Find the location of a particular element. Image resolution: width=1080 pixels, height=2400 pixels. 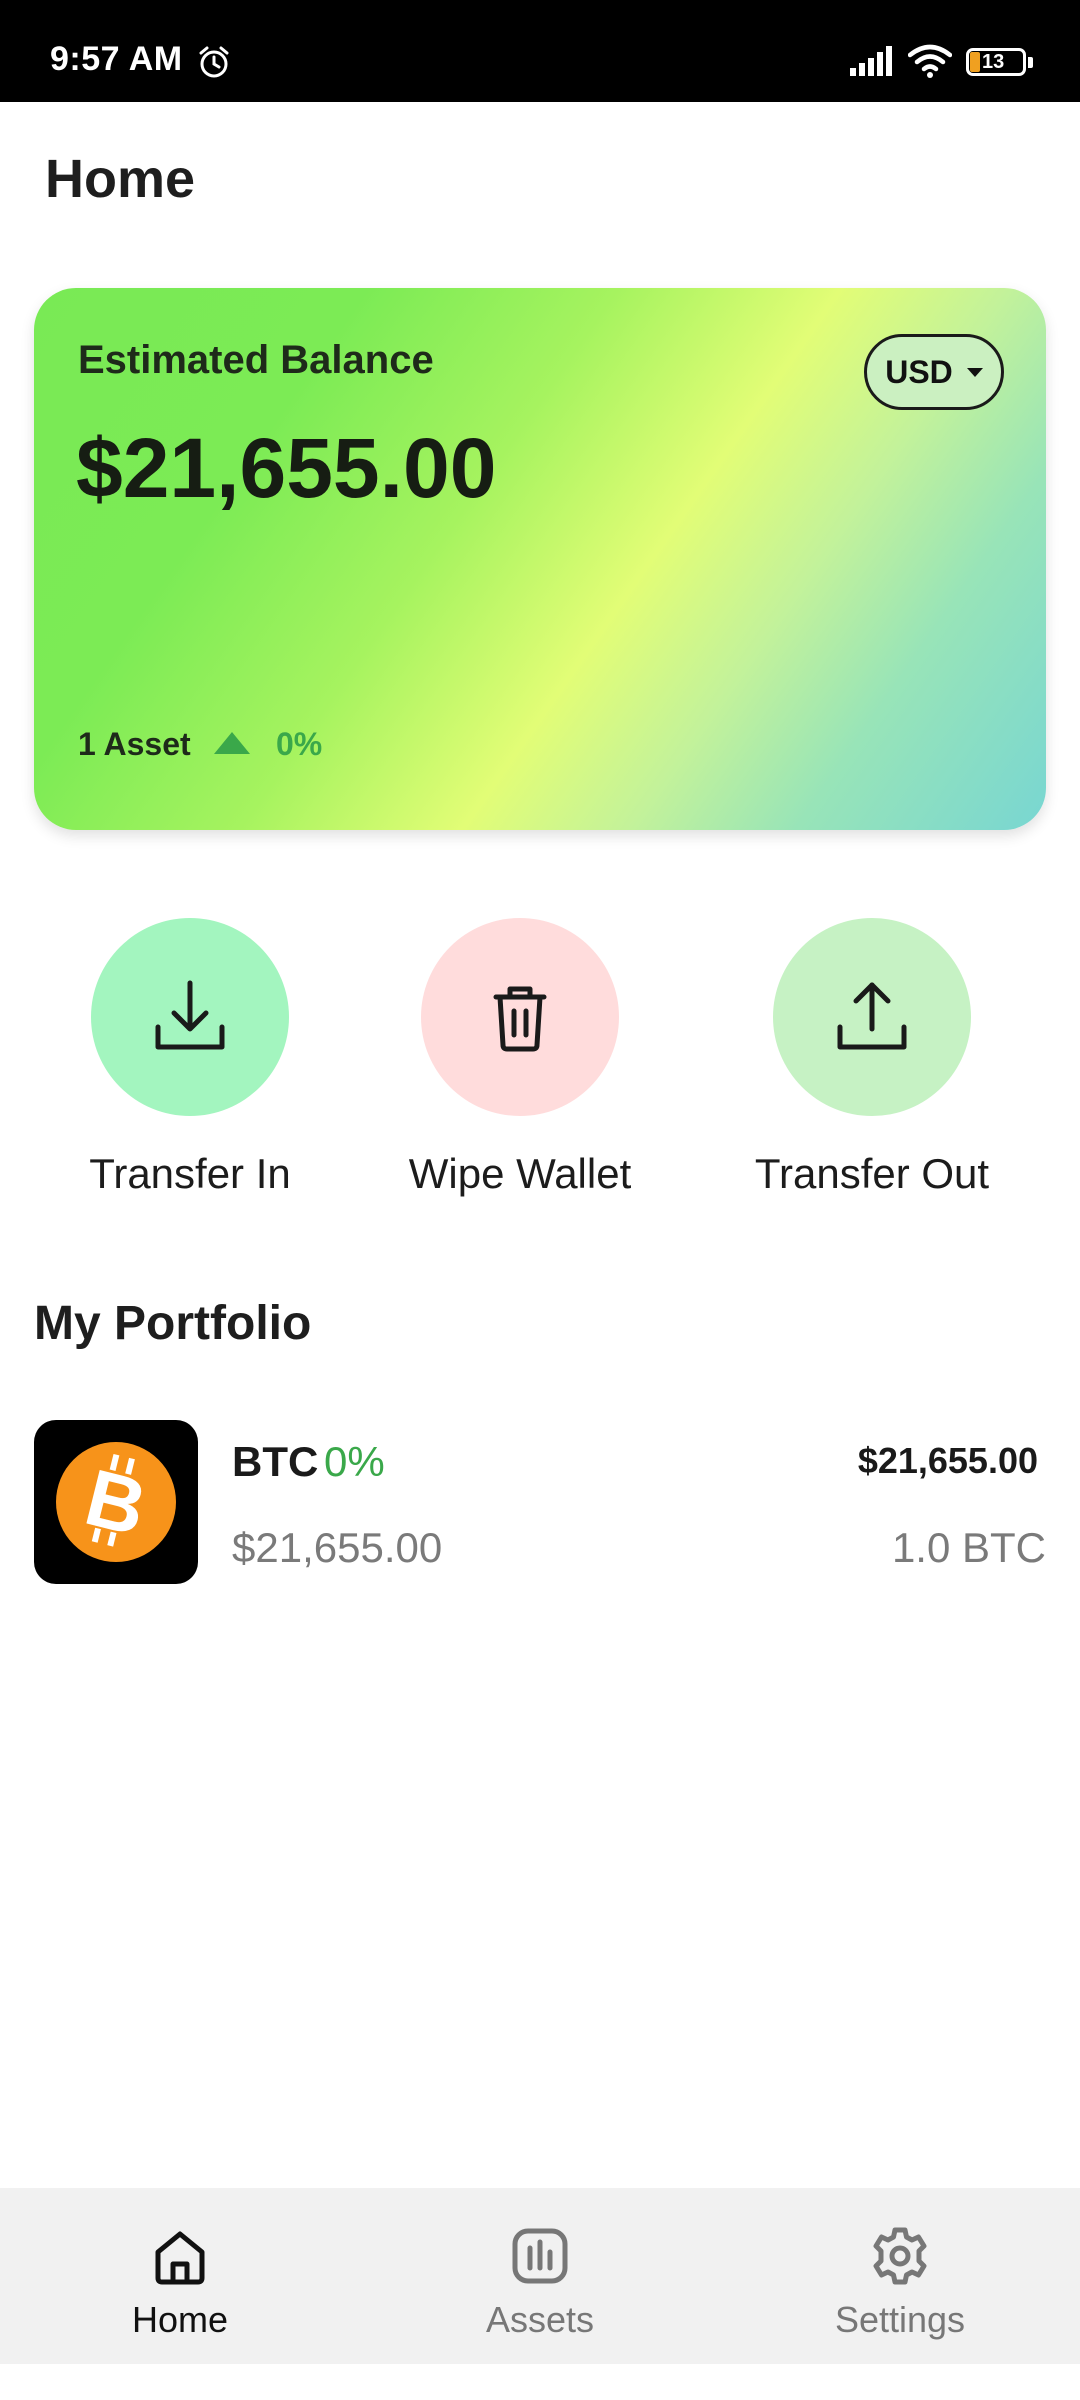

coin-symbol: BTC is located at coordinates (275, 1461).